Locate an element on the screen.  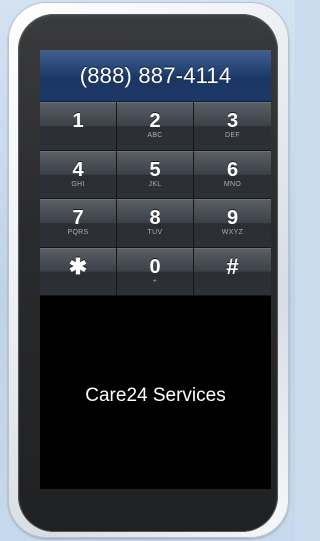
key-digit: 9 is located at coordinates (232, 218).